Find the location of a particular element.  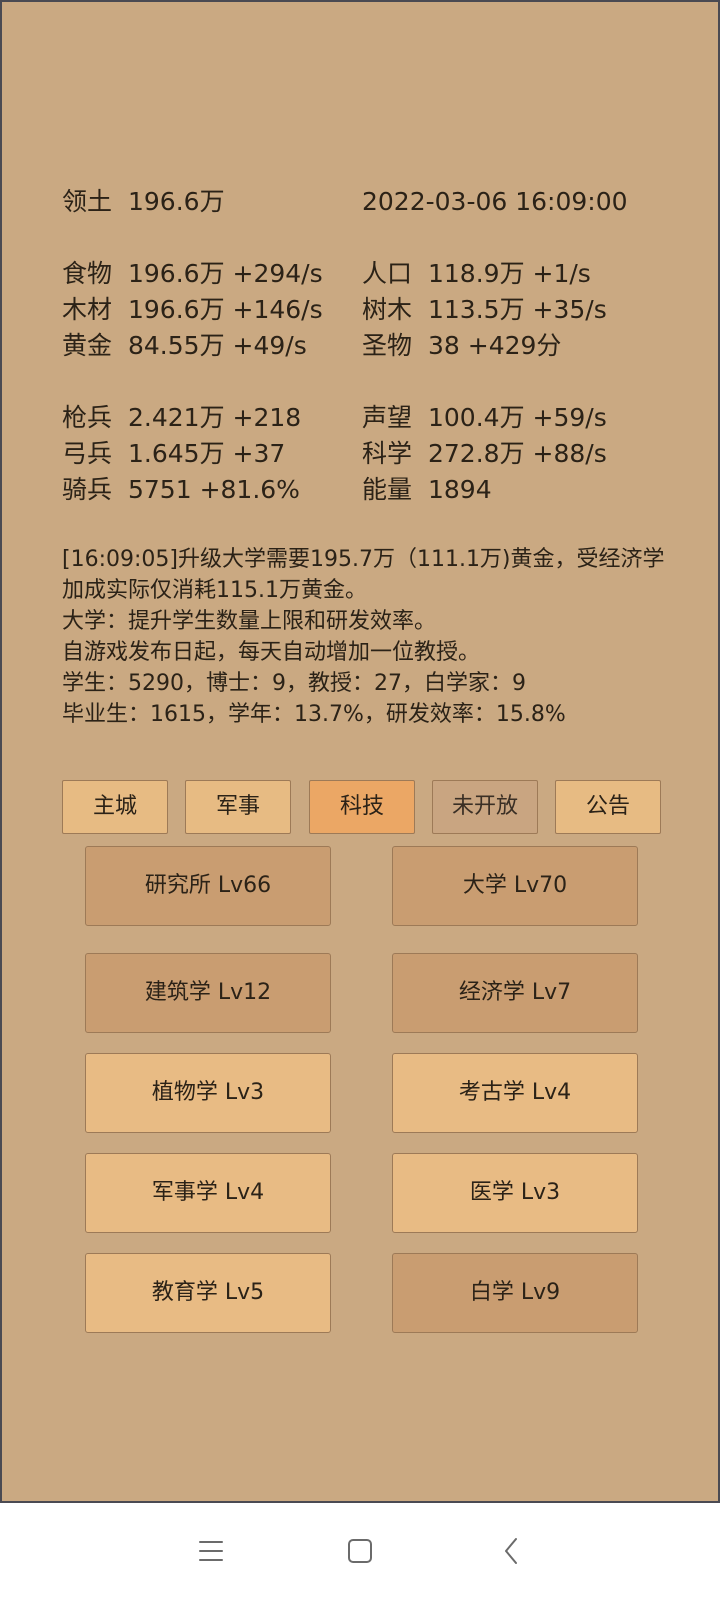

stat-value: 84.55万 +49/s is located at coordinates (217, 345).